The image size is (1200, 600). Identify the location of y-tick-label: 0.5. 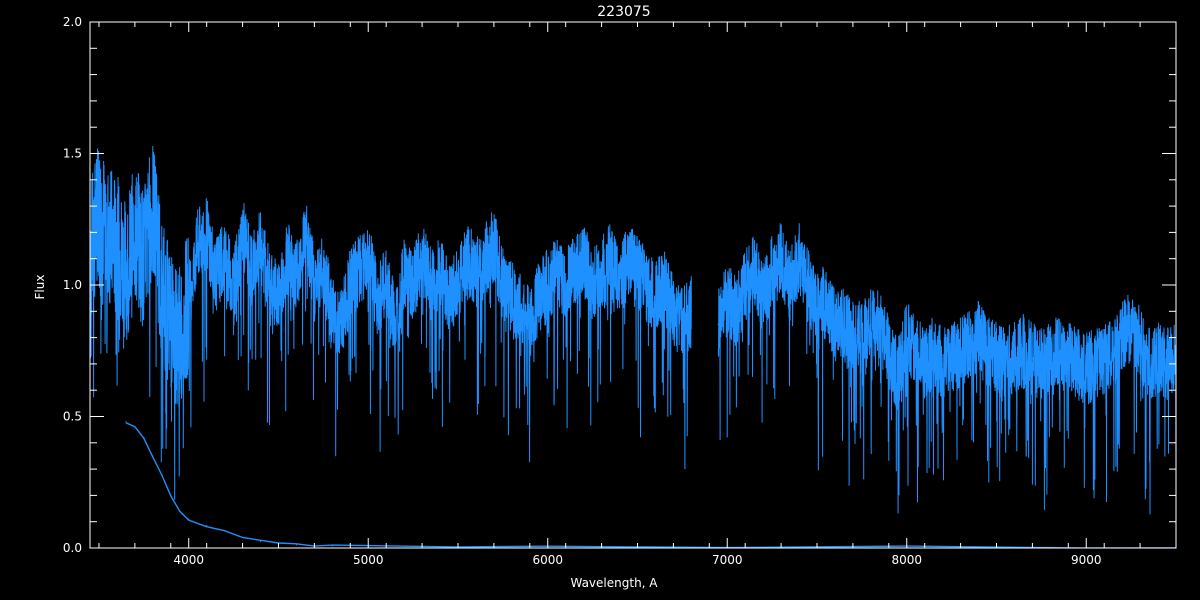
(72, 417).